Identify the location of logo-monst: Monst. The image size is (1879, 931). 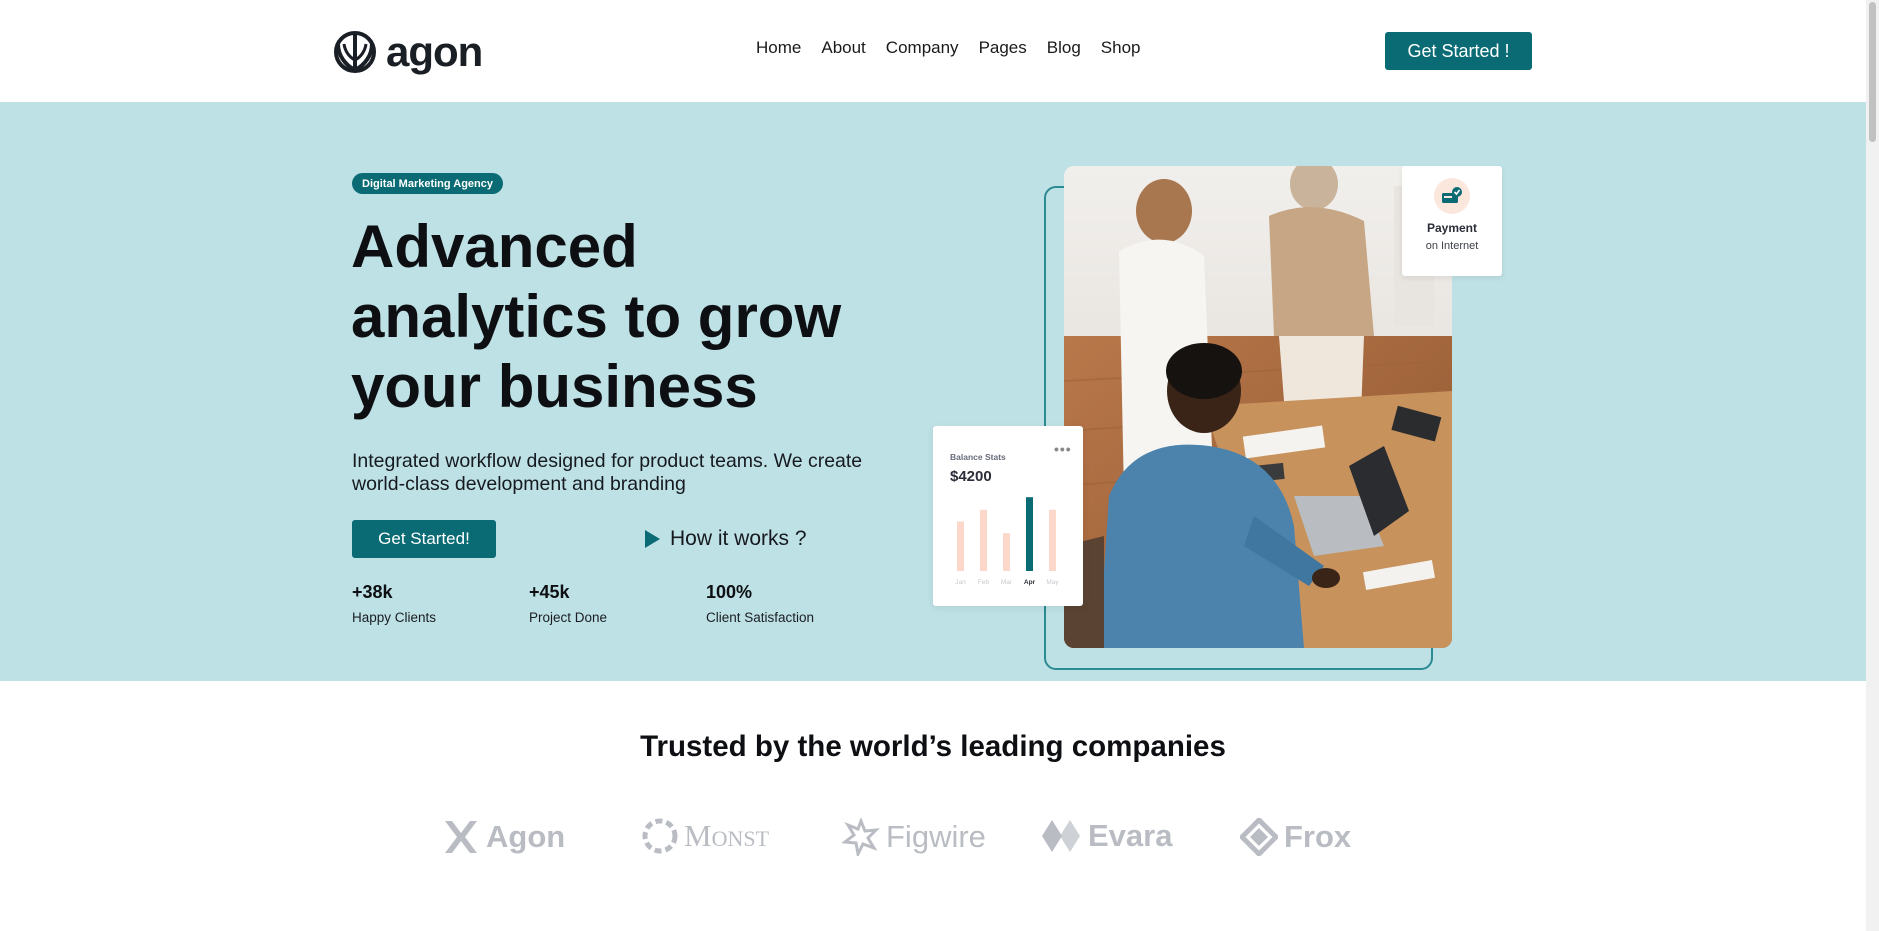
(705, 836).